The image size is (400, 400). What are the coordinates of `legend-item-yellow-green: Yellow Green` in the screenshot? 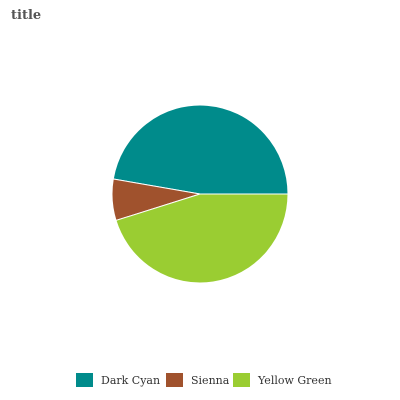 It's located at (282, 380).